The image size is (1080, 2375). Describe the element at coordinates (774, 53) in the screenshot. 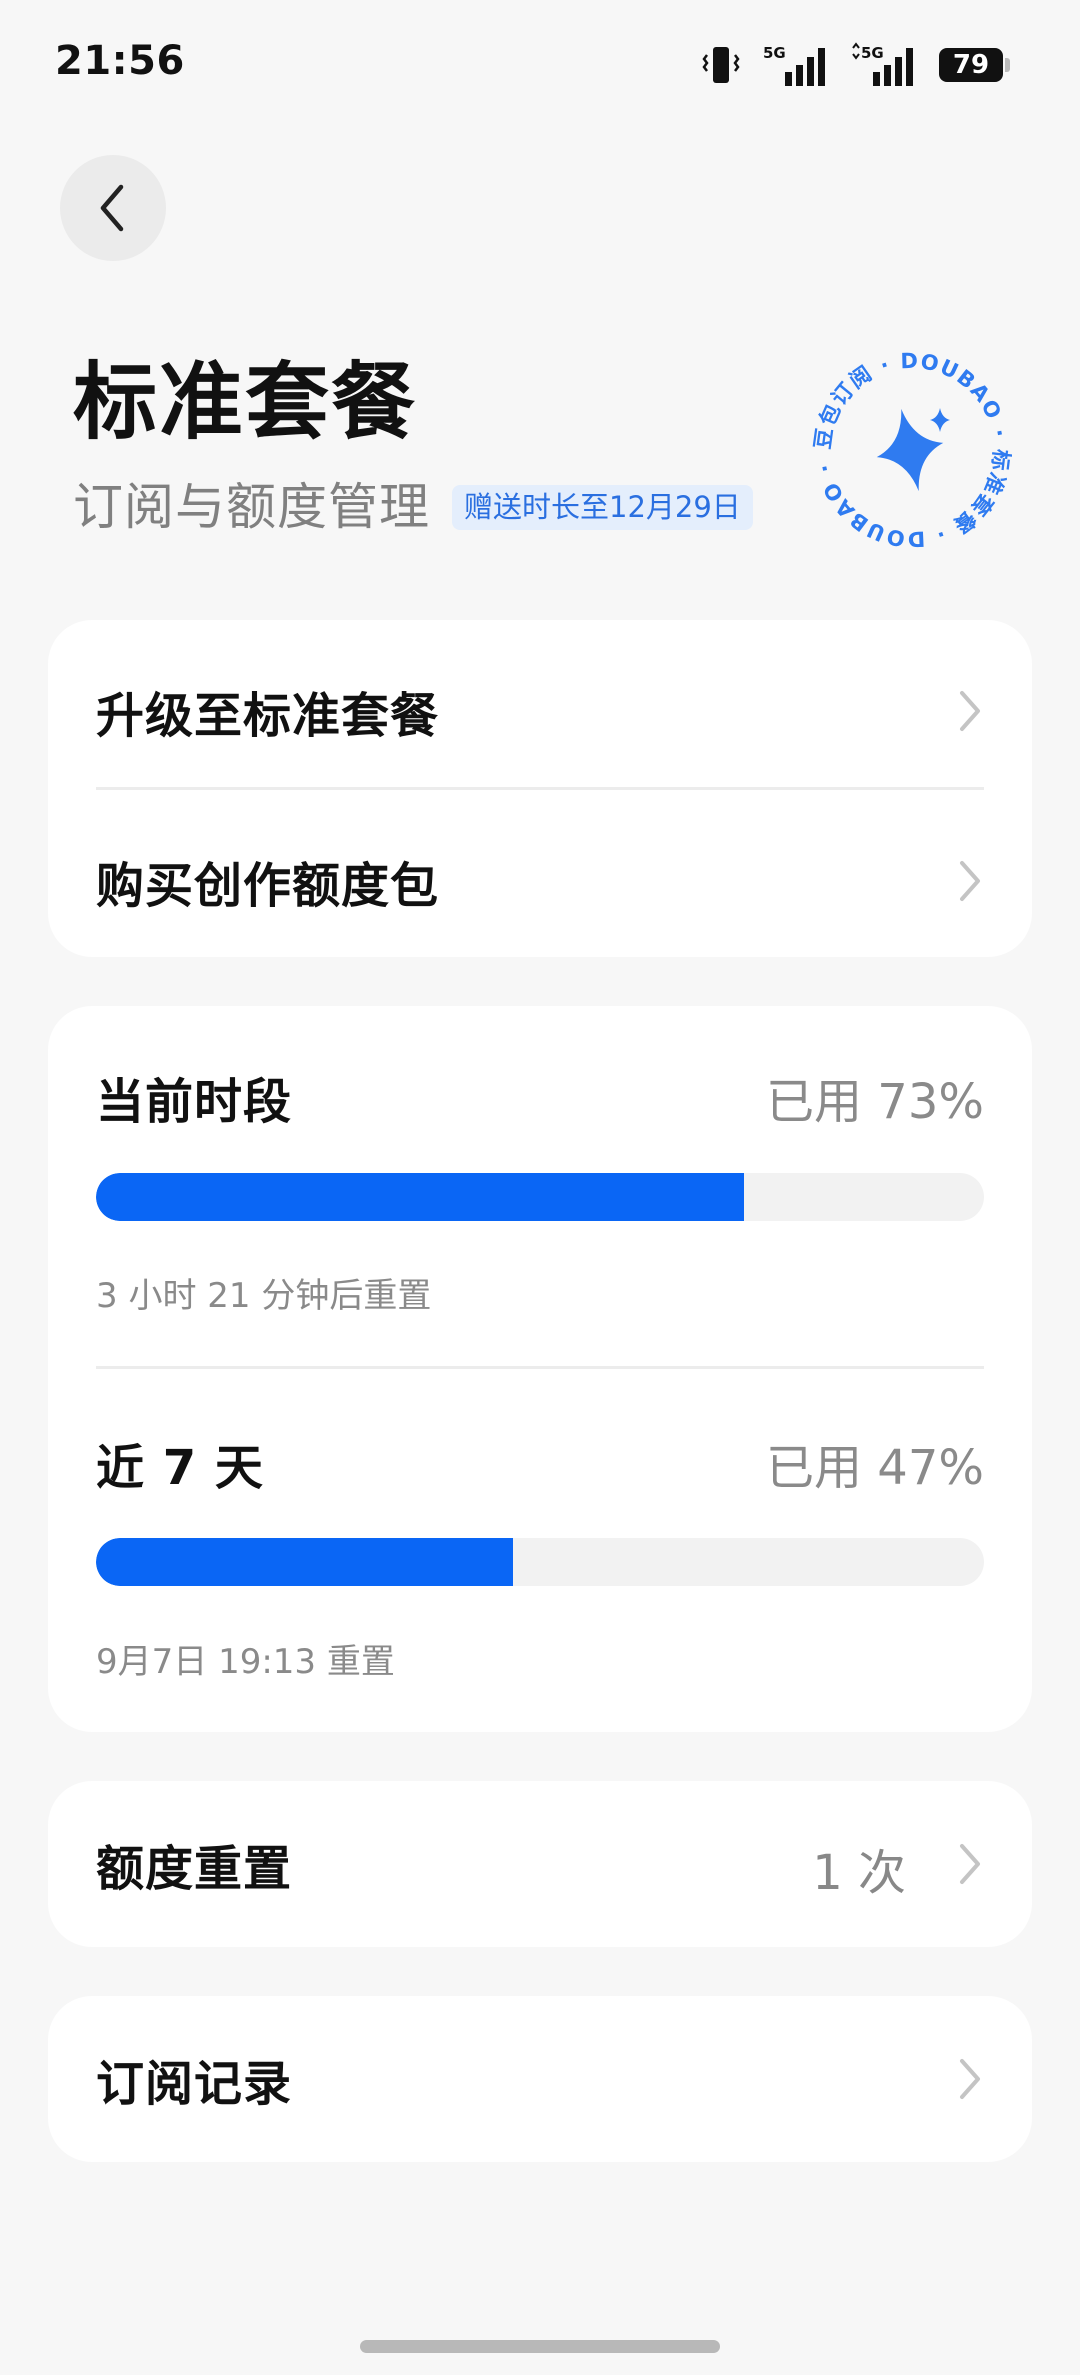

I see `network-label-1: 5G` at that location.